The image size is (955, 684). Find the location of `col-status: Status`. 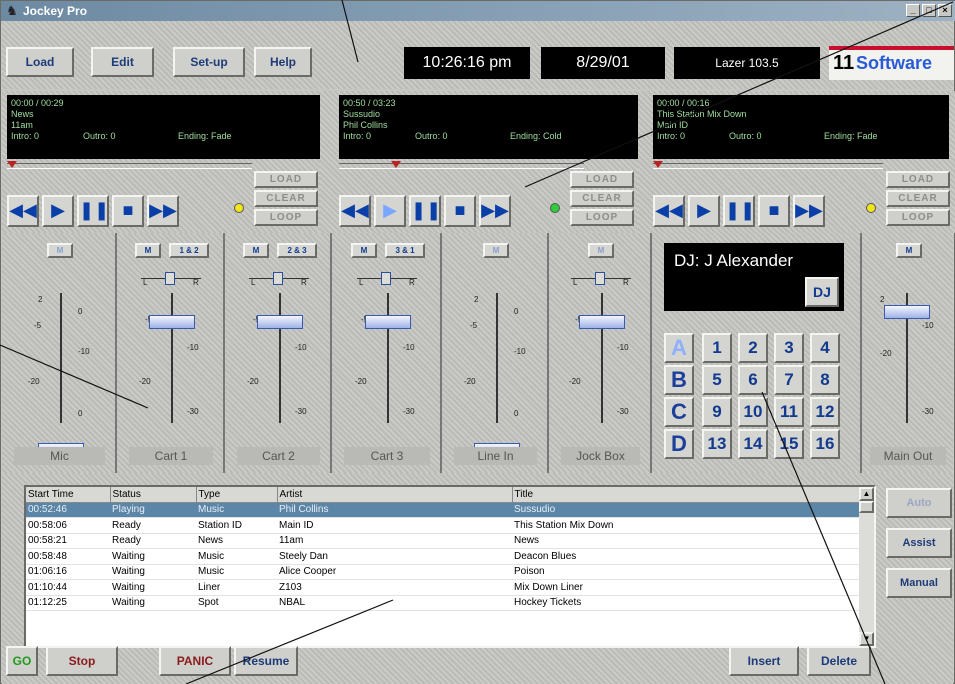

col-status: Status is located at coordinates (153, 495).